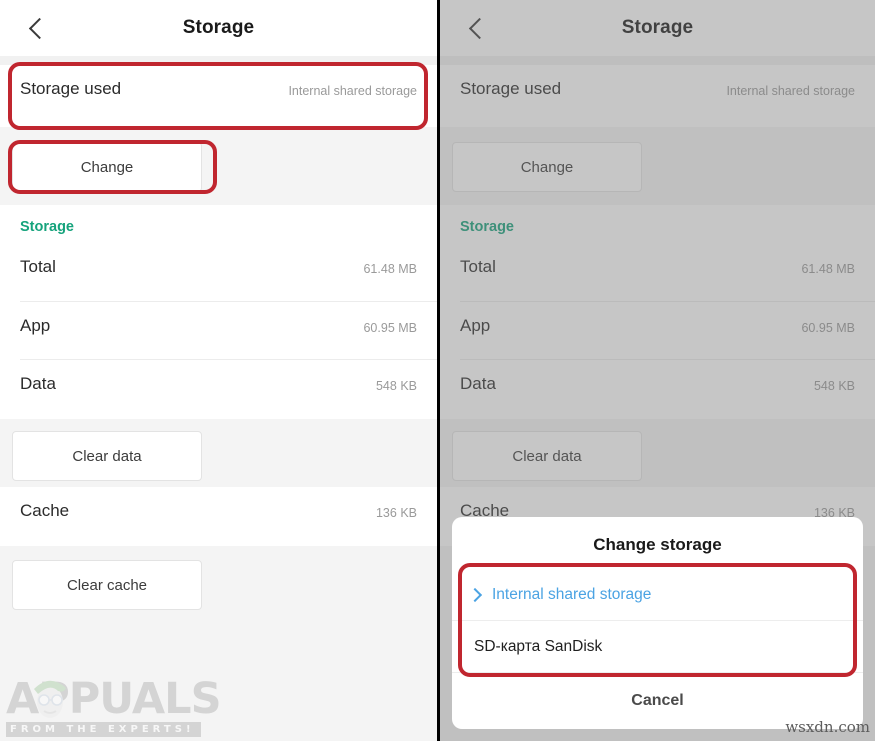 Image resolution: width=875 pixels, height=741 pixels. I want to click on appuals-mascot-icon, so click(50, 699).